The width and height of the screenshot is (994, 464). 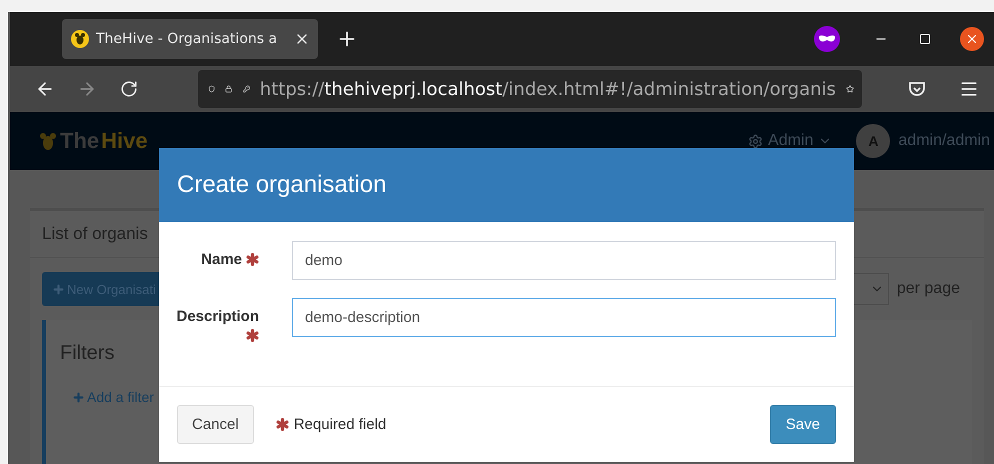 What do you see at coordinates (80, 39) in the screenshot?
I see `bee-icon` at bounding box center [80, 39].